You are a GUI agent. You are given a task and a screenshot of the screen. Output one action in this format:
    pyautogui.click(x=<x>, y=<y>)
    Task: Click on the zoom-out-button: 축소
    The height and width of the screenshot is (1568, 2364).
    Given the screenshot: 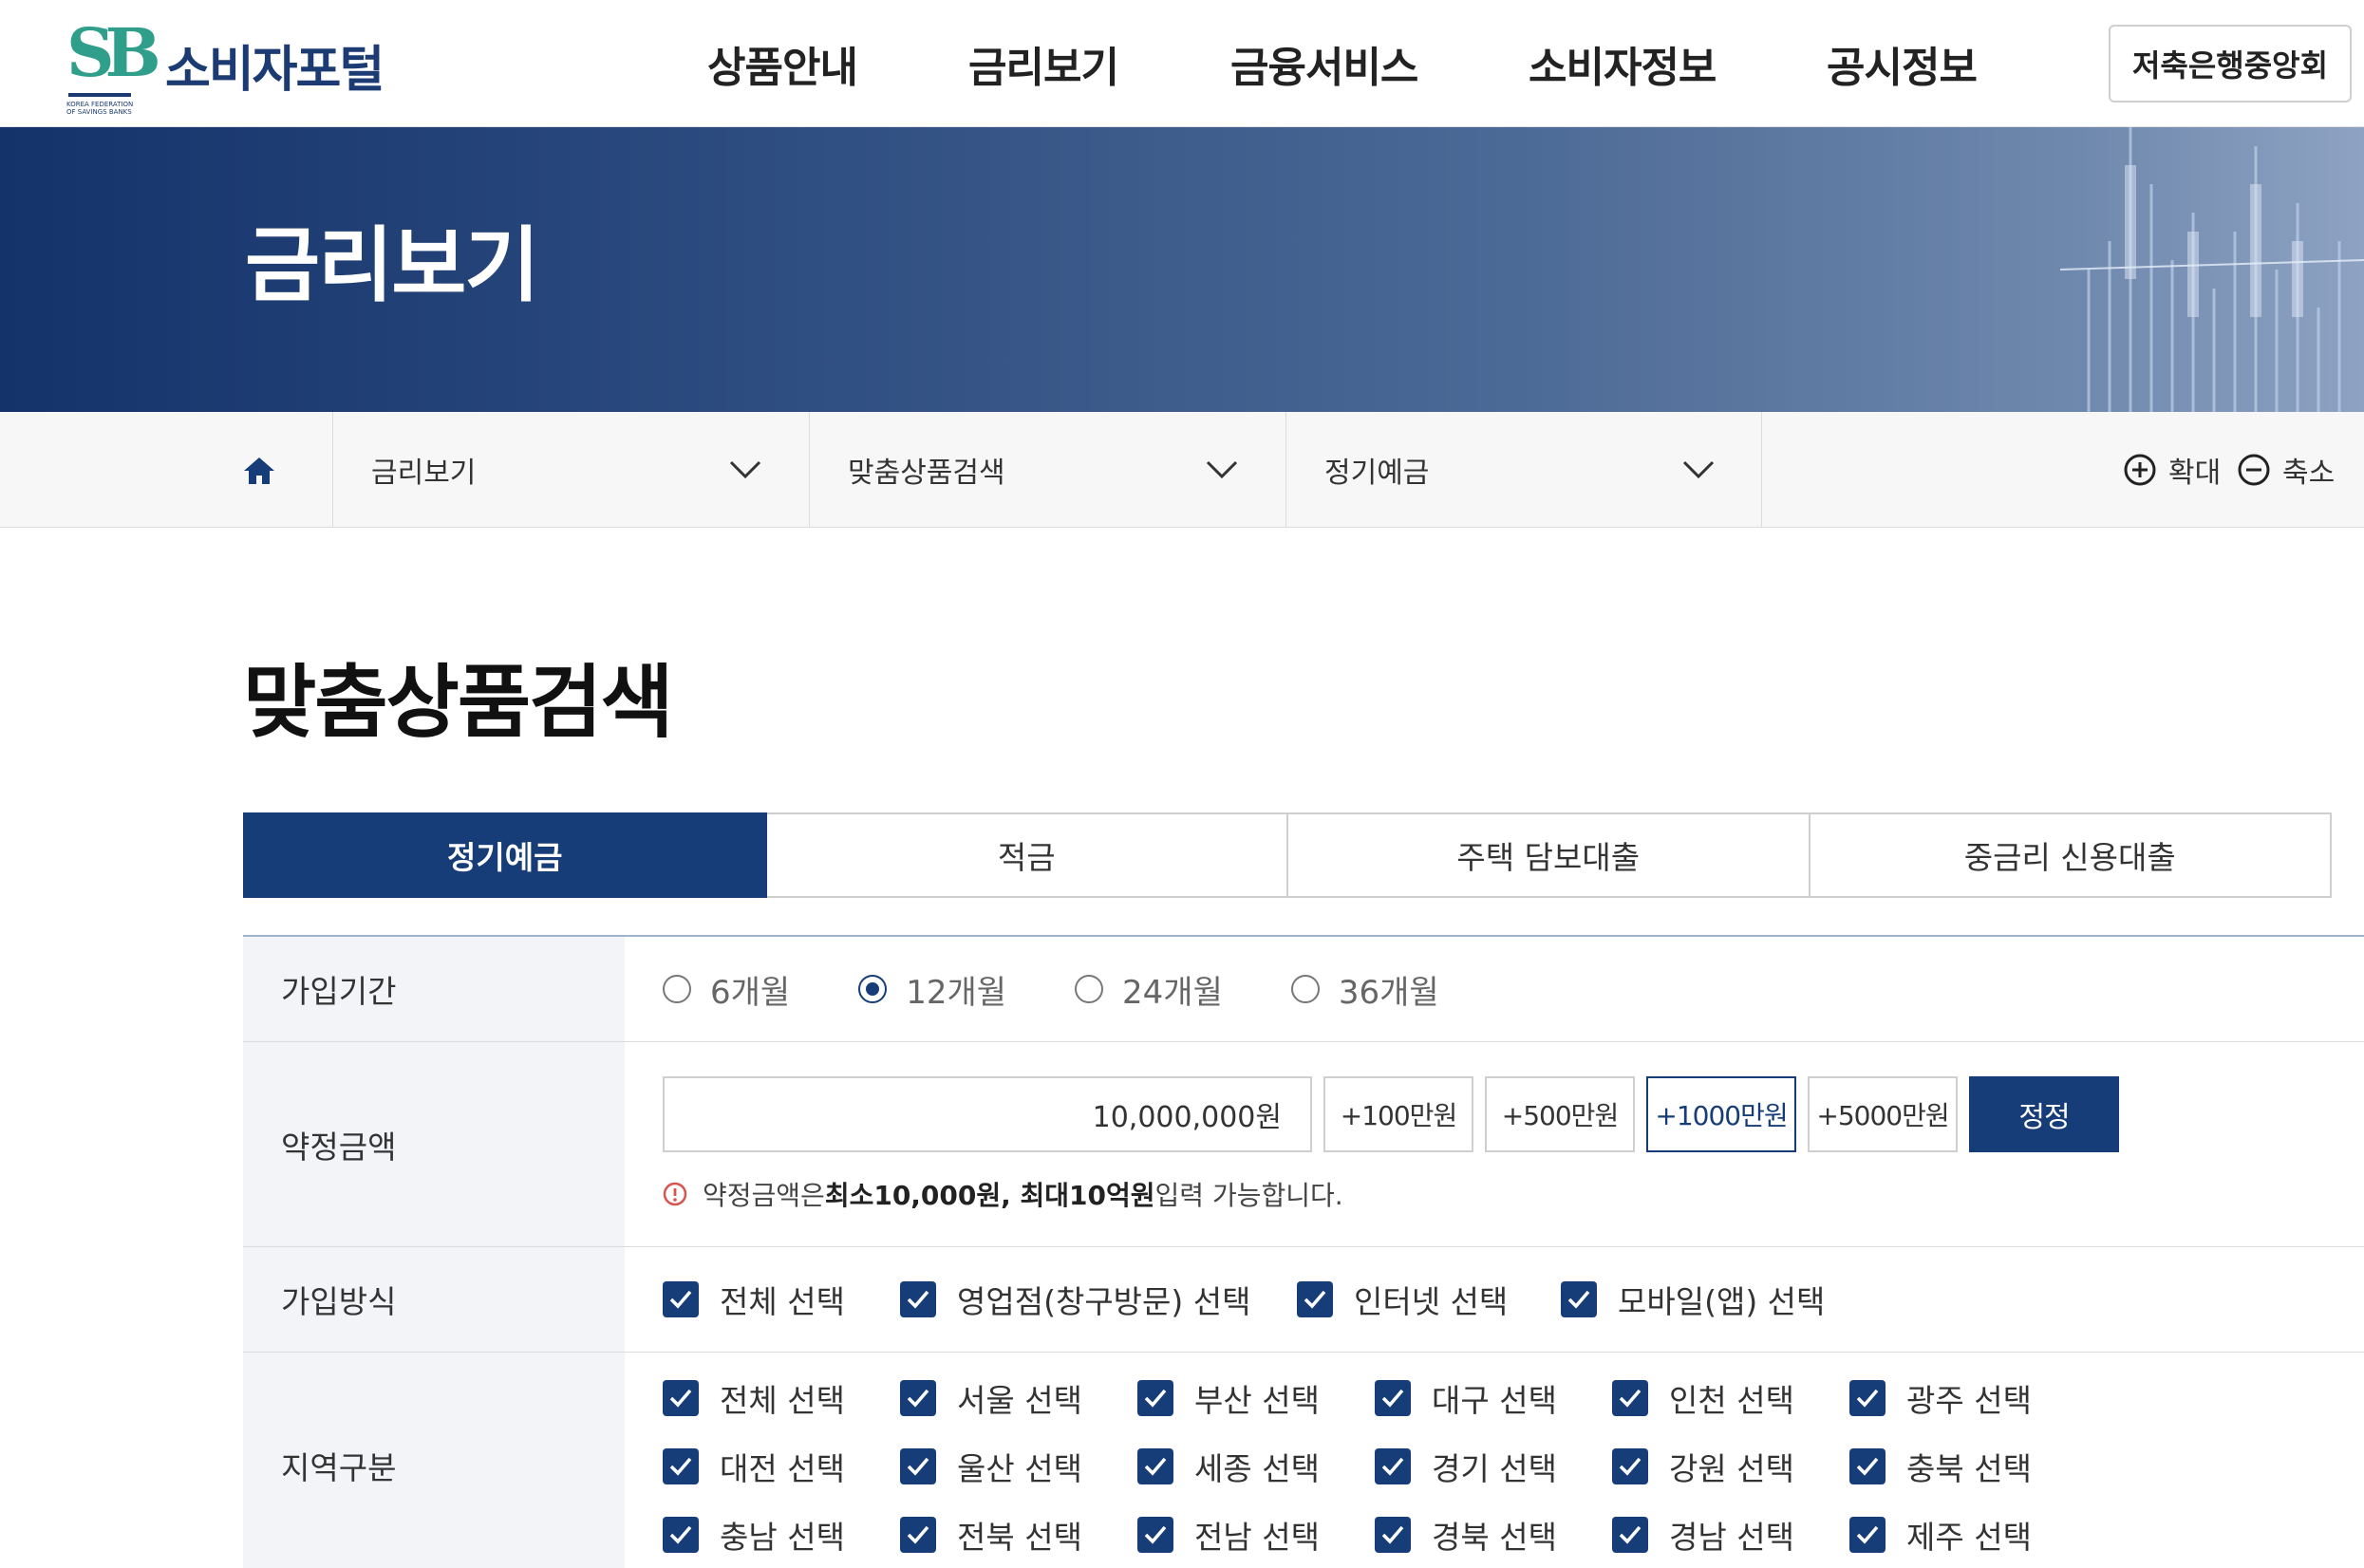 What is the action you would take?
    pyautogui.click(x=2286, y=470)
    